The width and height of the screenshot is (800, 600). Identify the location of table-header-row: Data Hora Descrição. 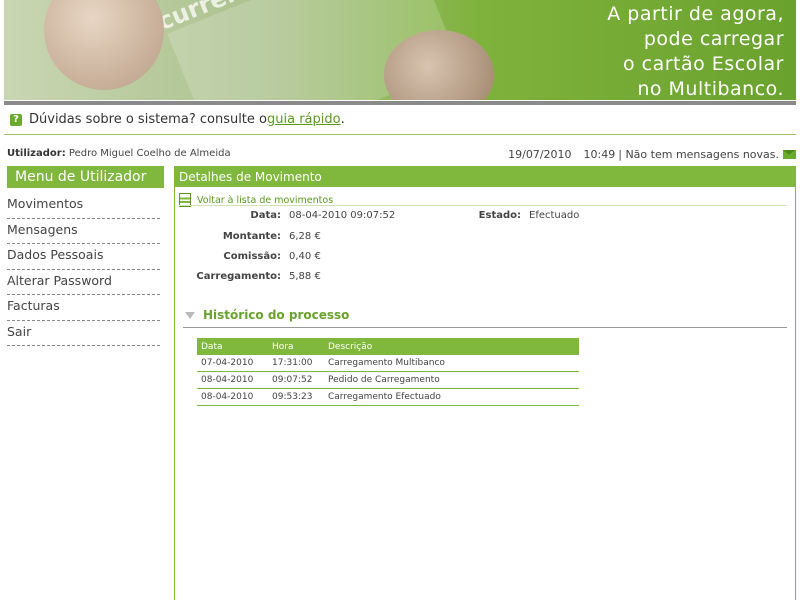
(388, 346).